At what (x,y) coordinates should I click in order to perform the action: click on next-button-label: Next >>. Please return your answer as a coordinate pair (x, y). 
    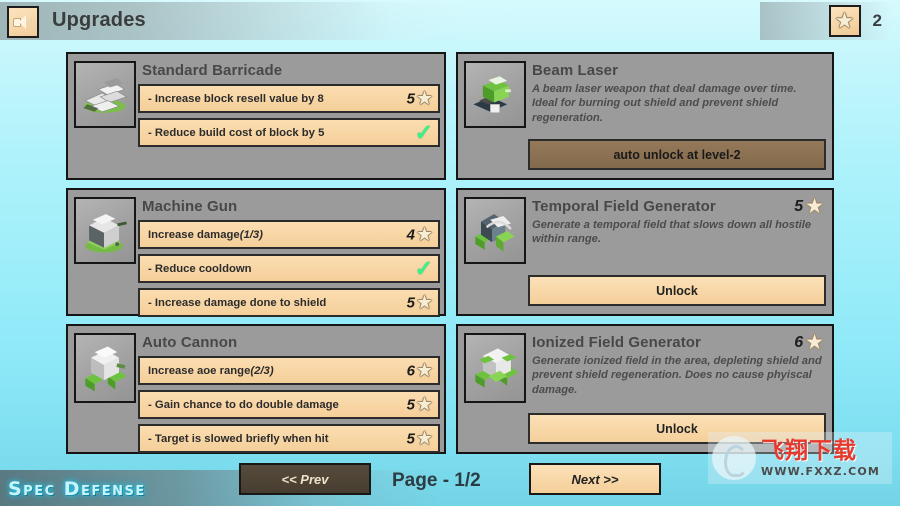
    Looking at the image, I should click on (595, 479).